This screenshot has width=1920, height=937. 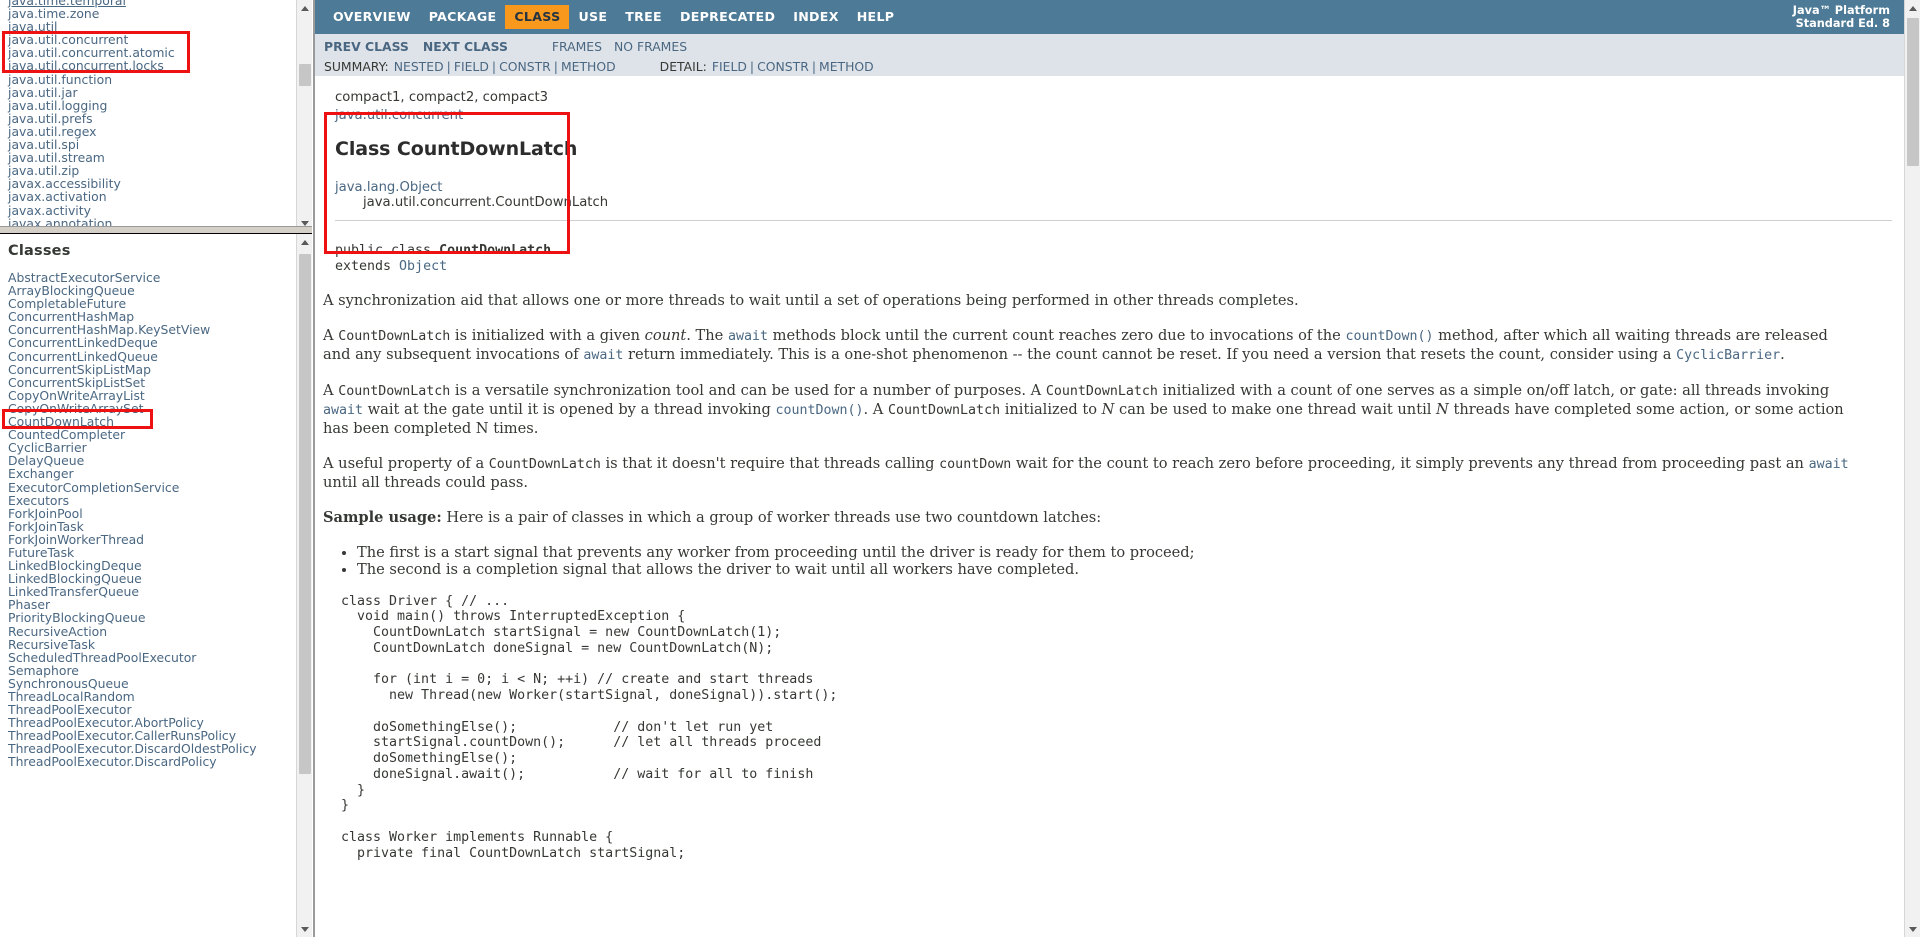 What do you see at coordinates (147, 65) in the screenshot?
I see `package-link: java.util.concurrent.locks` at bounding box center [147, 65].